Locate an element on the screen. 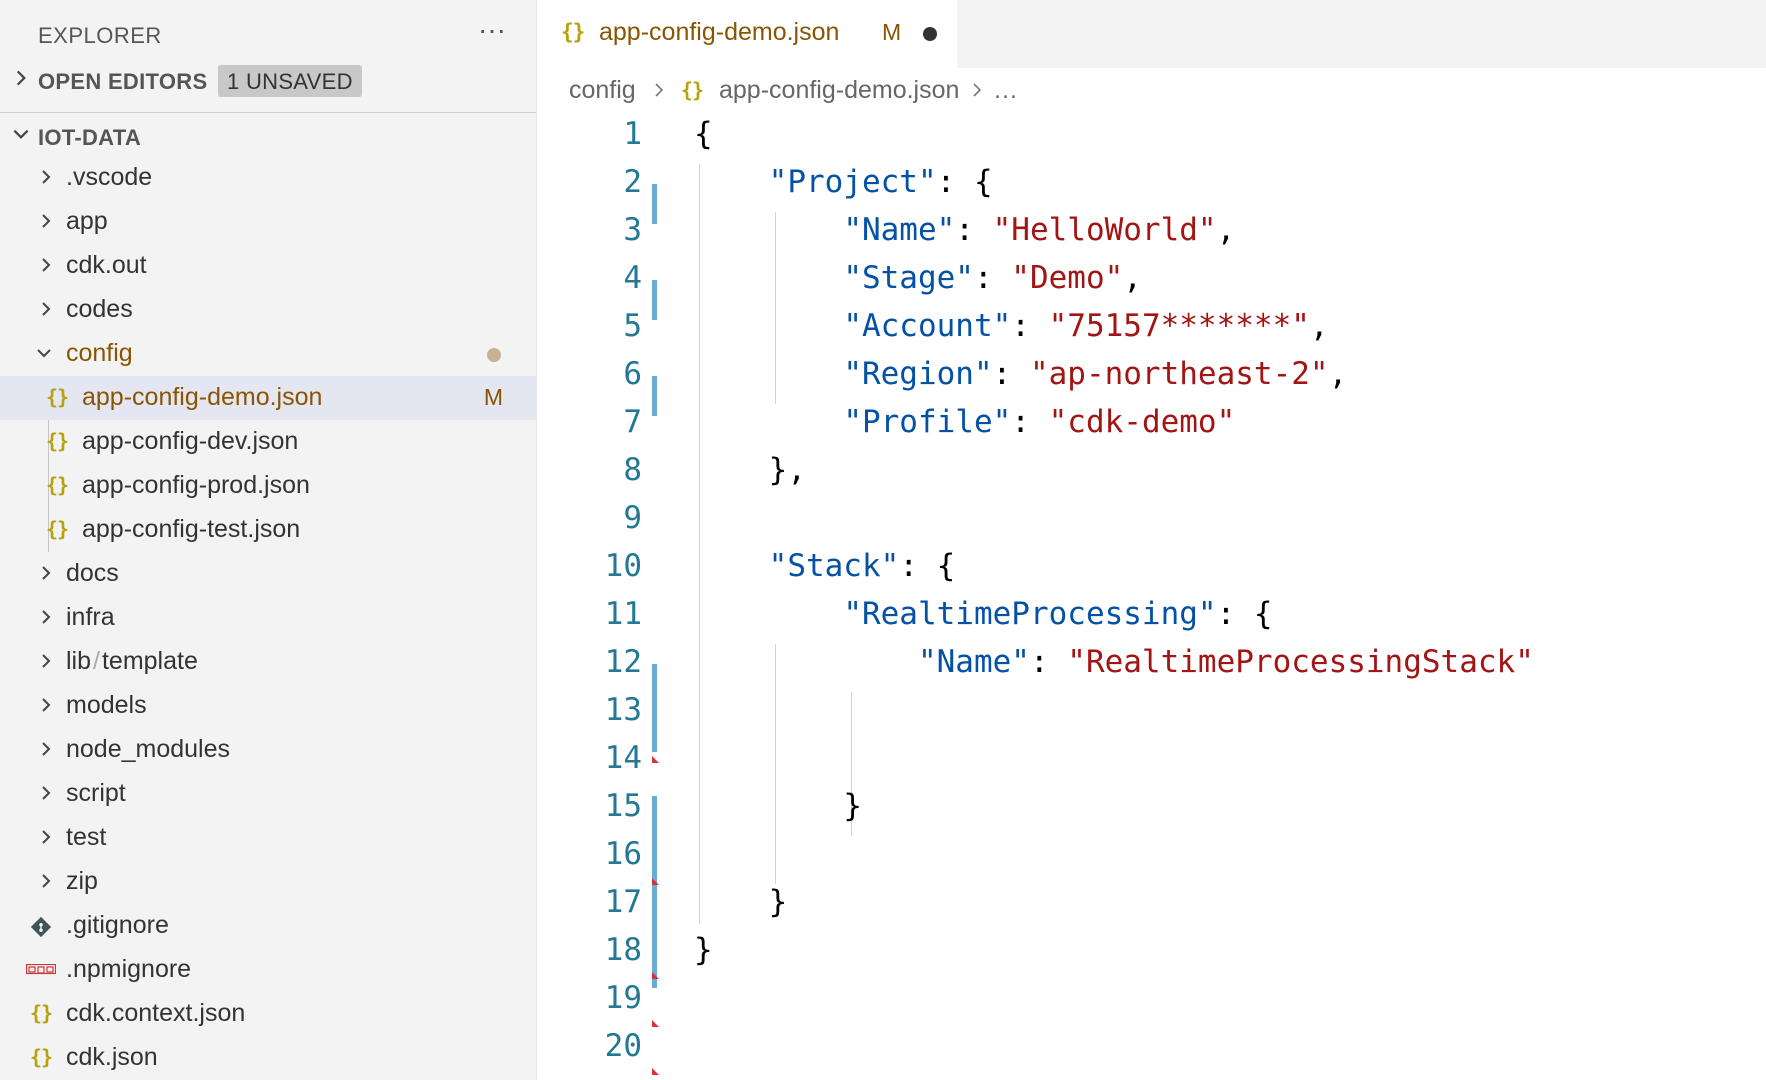  breadcrumb-folder: config is located at coordinates (602, 90).